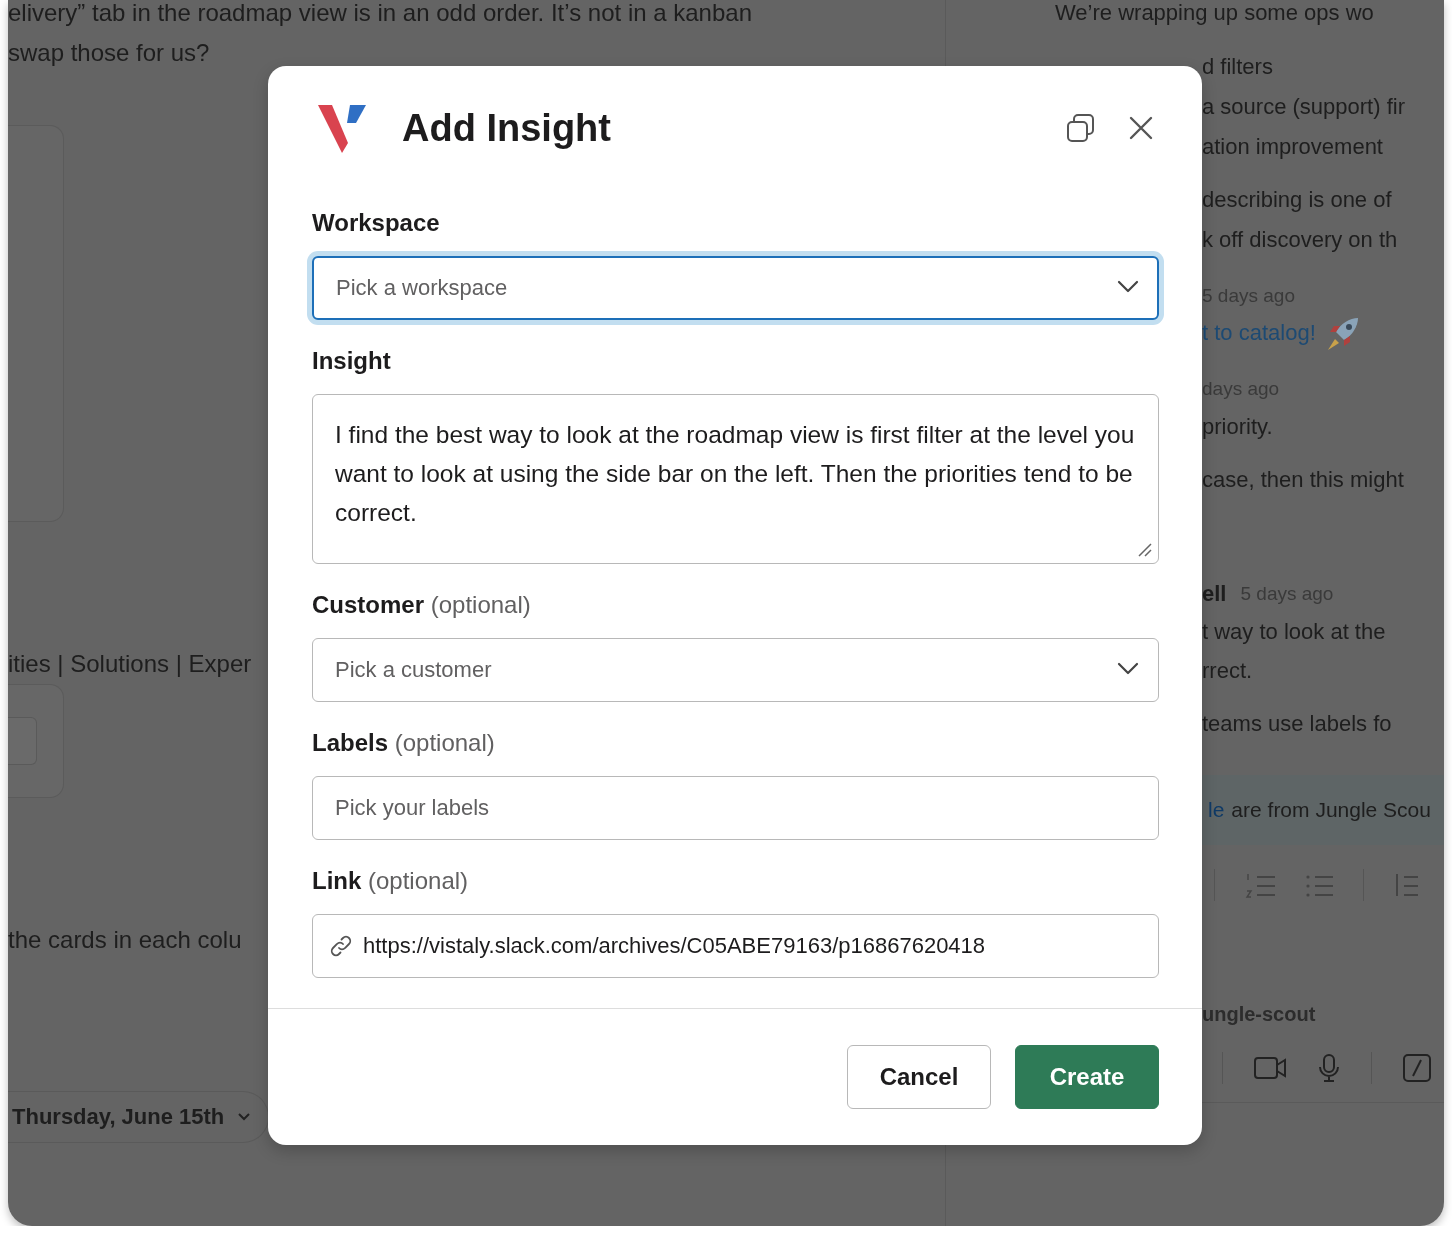  Describe the element at coordinates (1294, 632) in the screenshot. I see `message-text: t way to look at the` at that location.